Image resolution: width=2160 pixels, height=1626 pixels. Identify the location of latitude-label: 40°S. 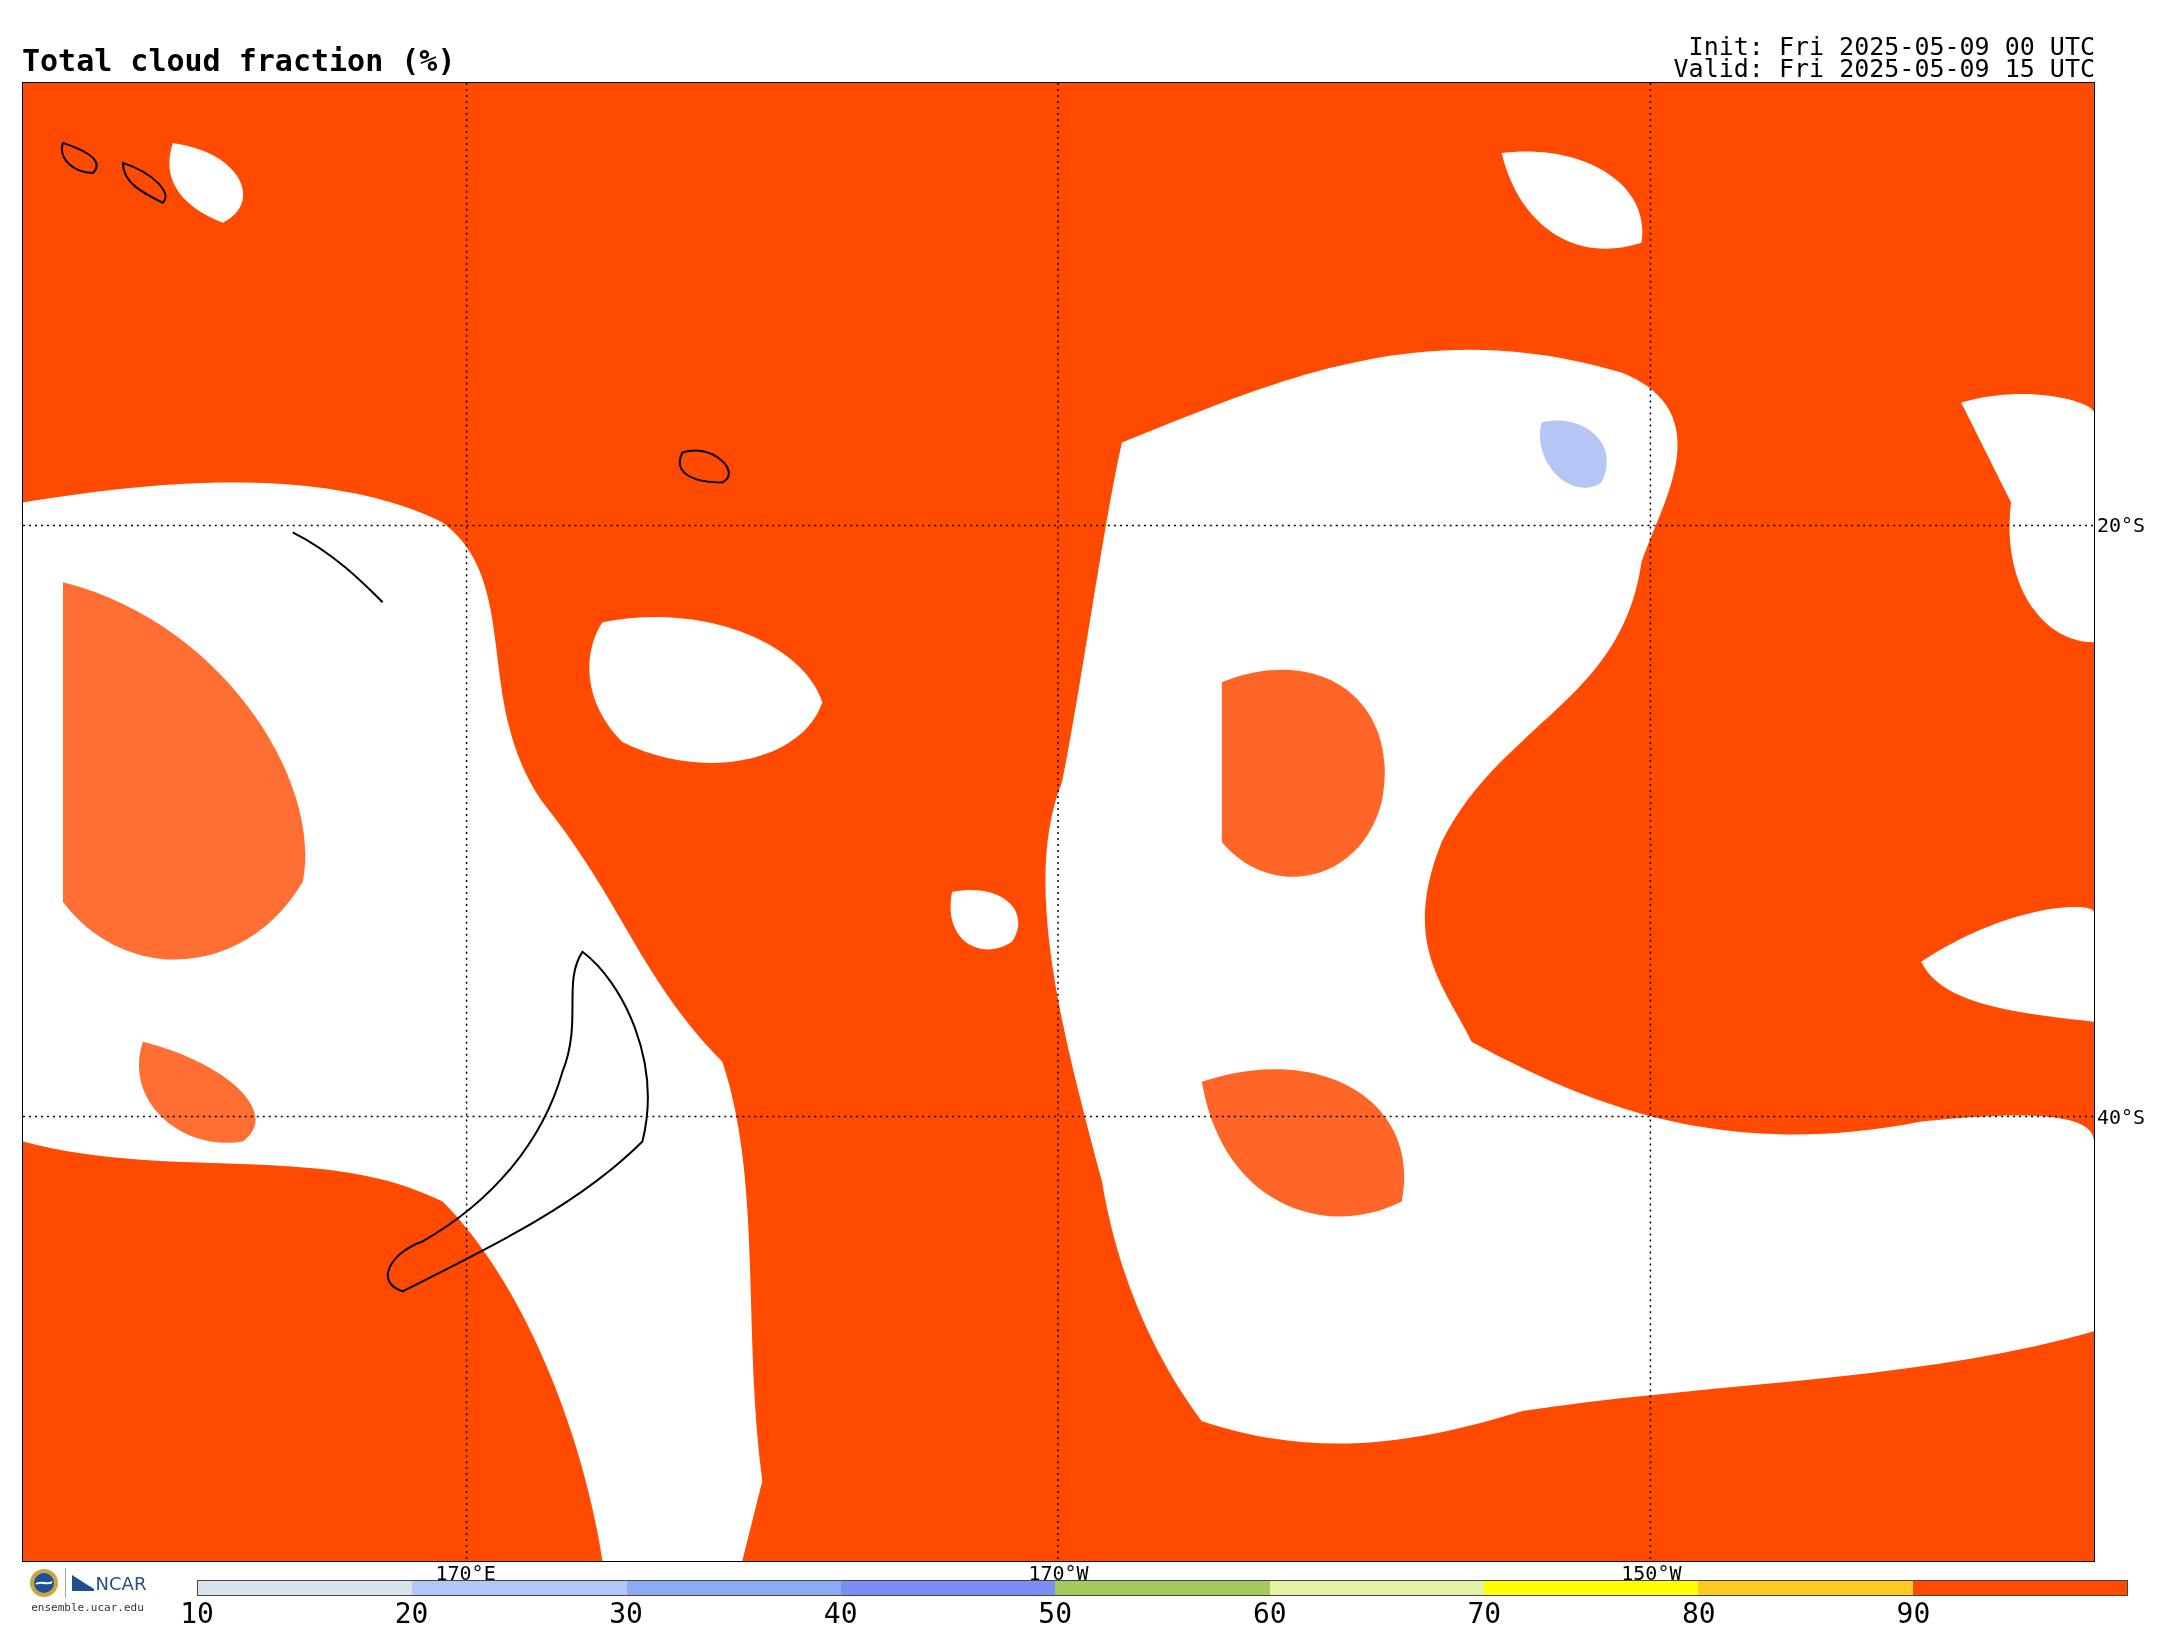
(2121, 1116).